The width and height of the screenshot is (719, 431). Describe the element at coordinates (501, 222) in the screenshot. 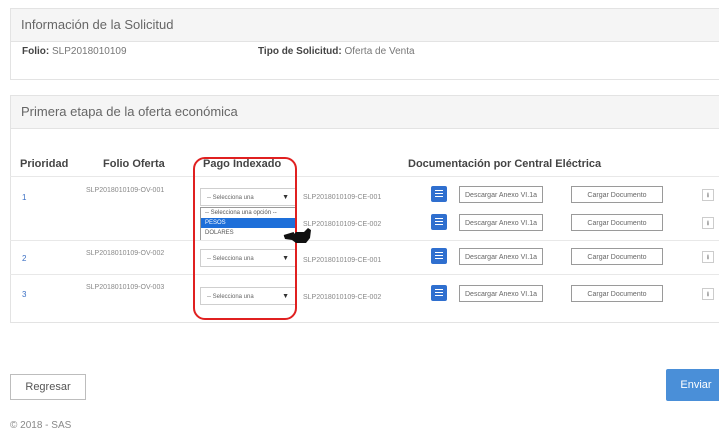

I see `row1b-descargar-button: Descargar Anexo VI.1a` at that location.